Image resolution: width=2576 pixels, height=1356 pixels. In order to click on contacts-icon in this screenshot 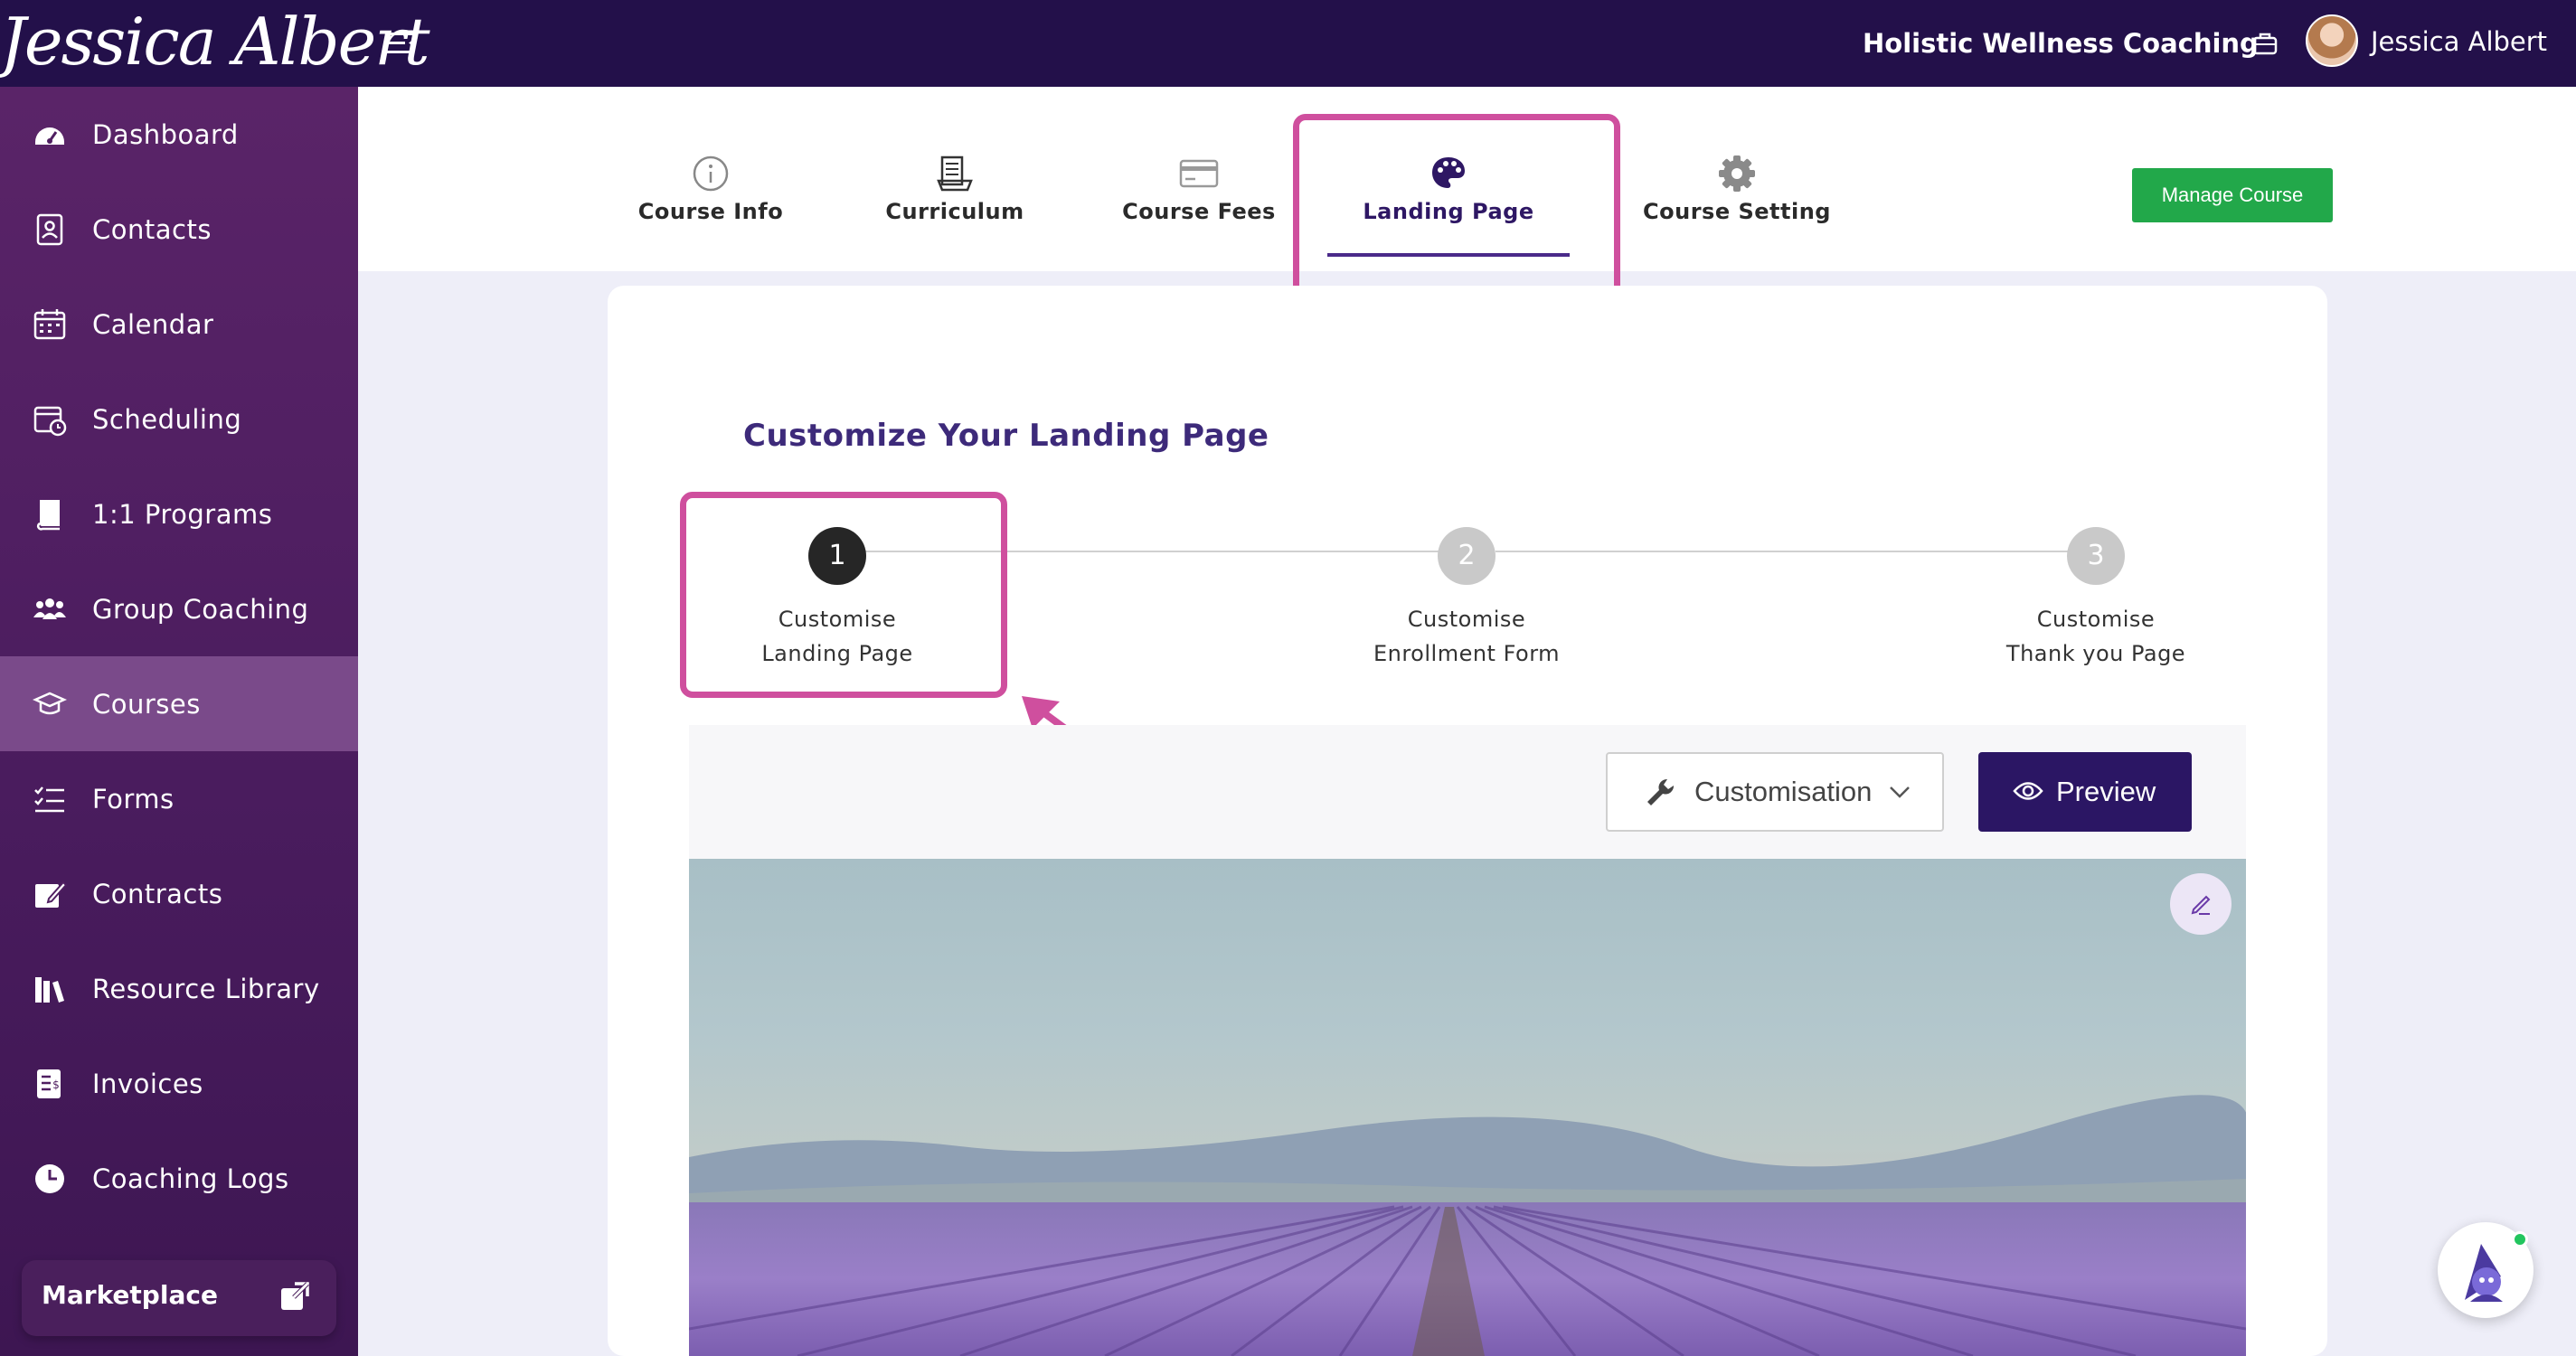, I will do `click(49, 229)`.